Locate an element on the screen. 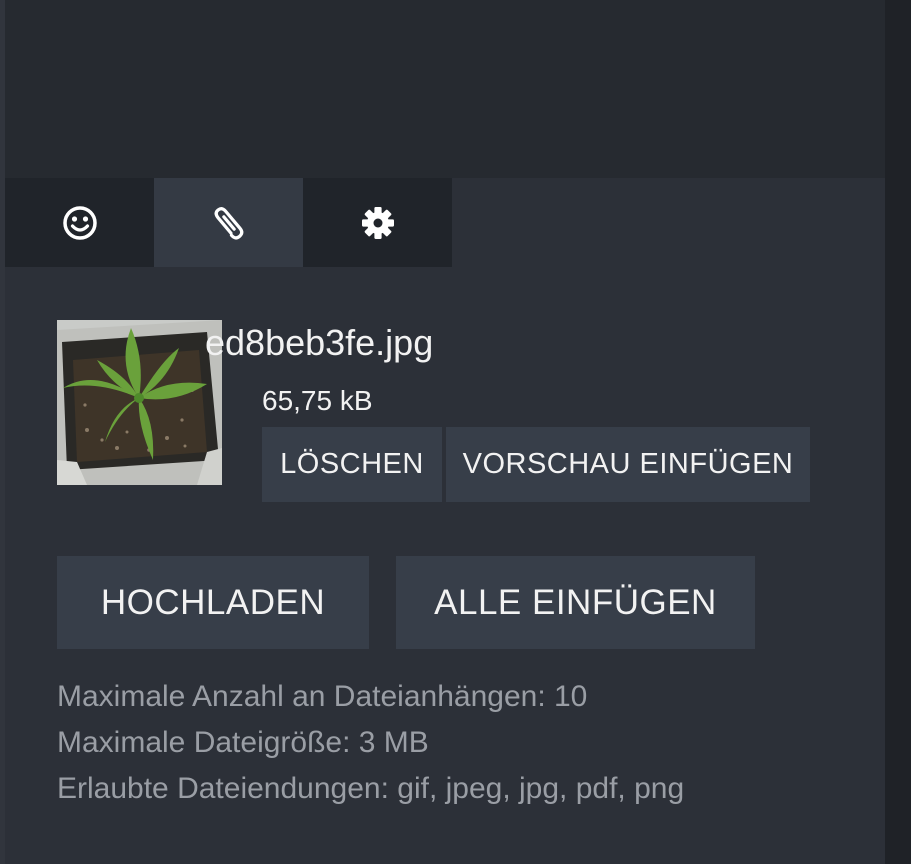 The height and width of the screenshot is (864, 911). max-file-size-info: Maximale Dateigröße: 3 MB is located at coordinates (243, 742).